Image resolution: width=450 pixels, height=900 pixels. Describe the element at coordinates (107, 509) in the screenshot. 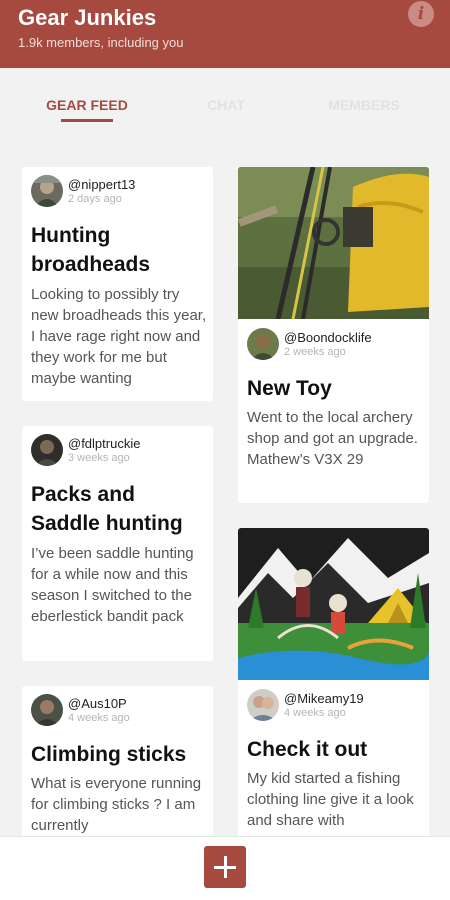

I see `post-title: Packs and Saddle hunting` at that location.